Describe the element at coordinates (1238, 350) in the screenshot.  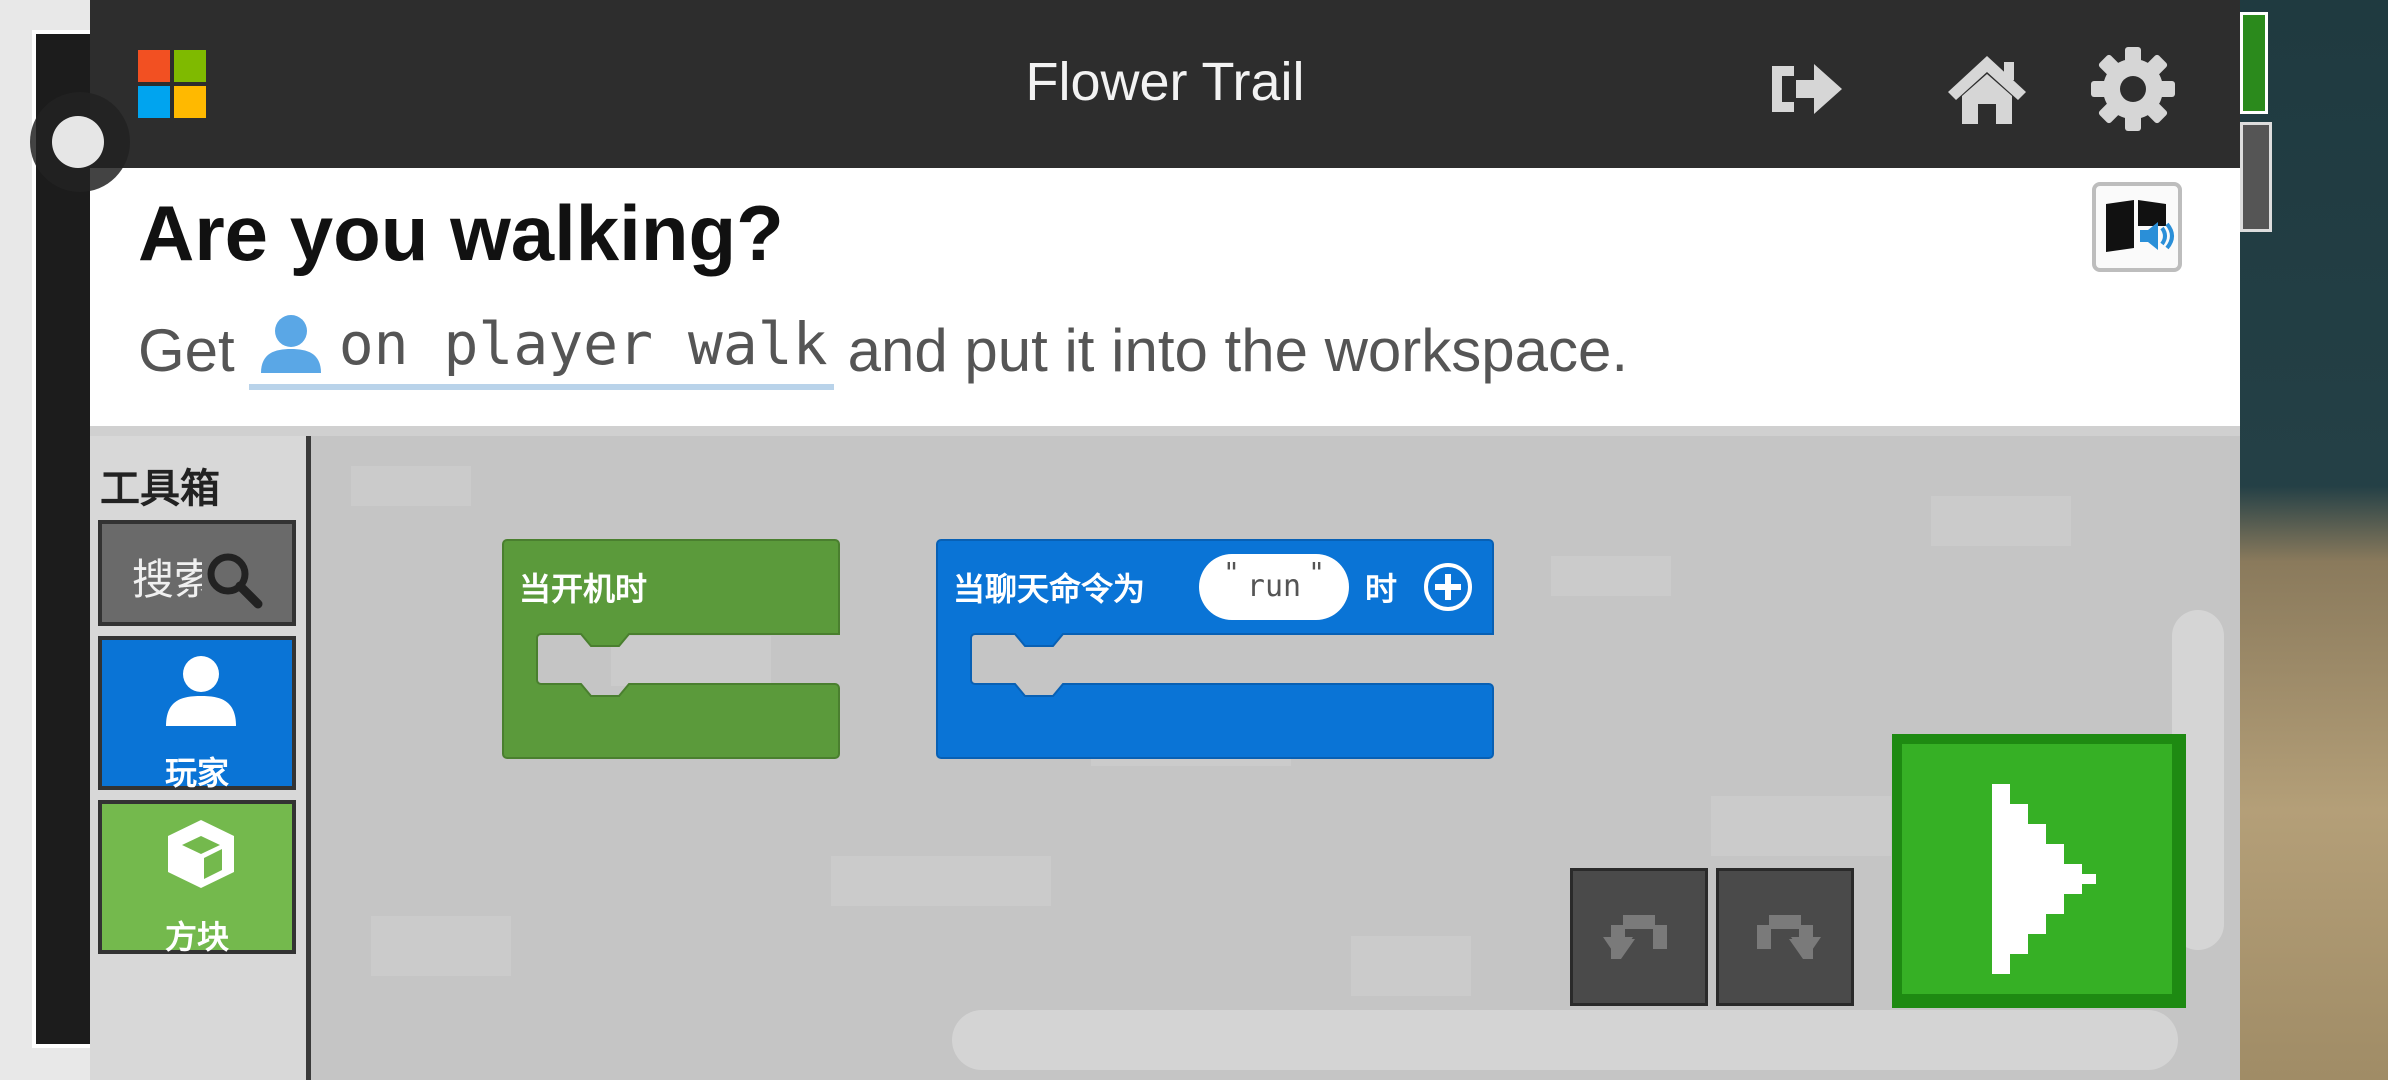
I see `instruction-suffix: and put it into the workspace.` at that location.